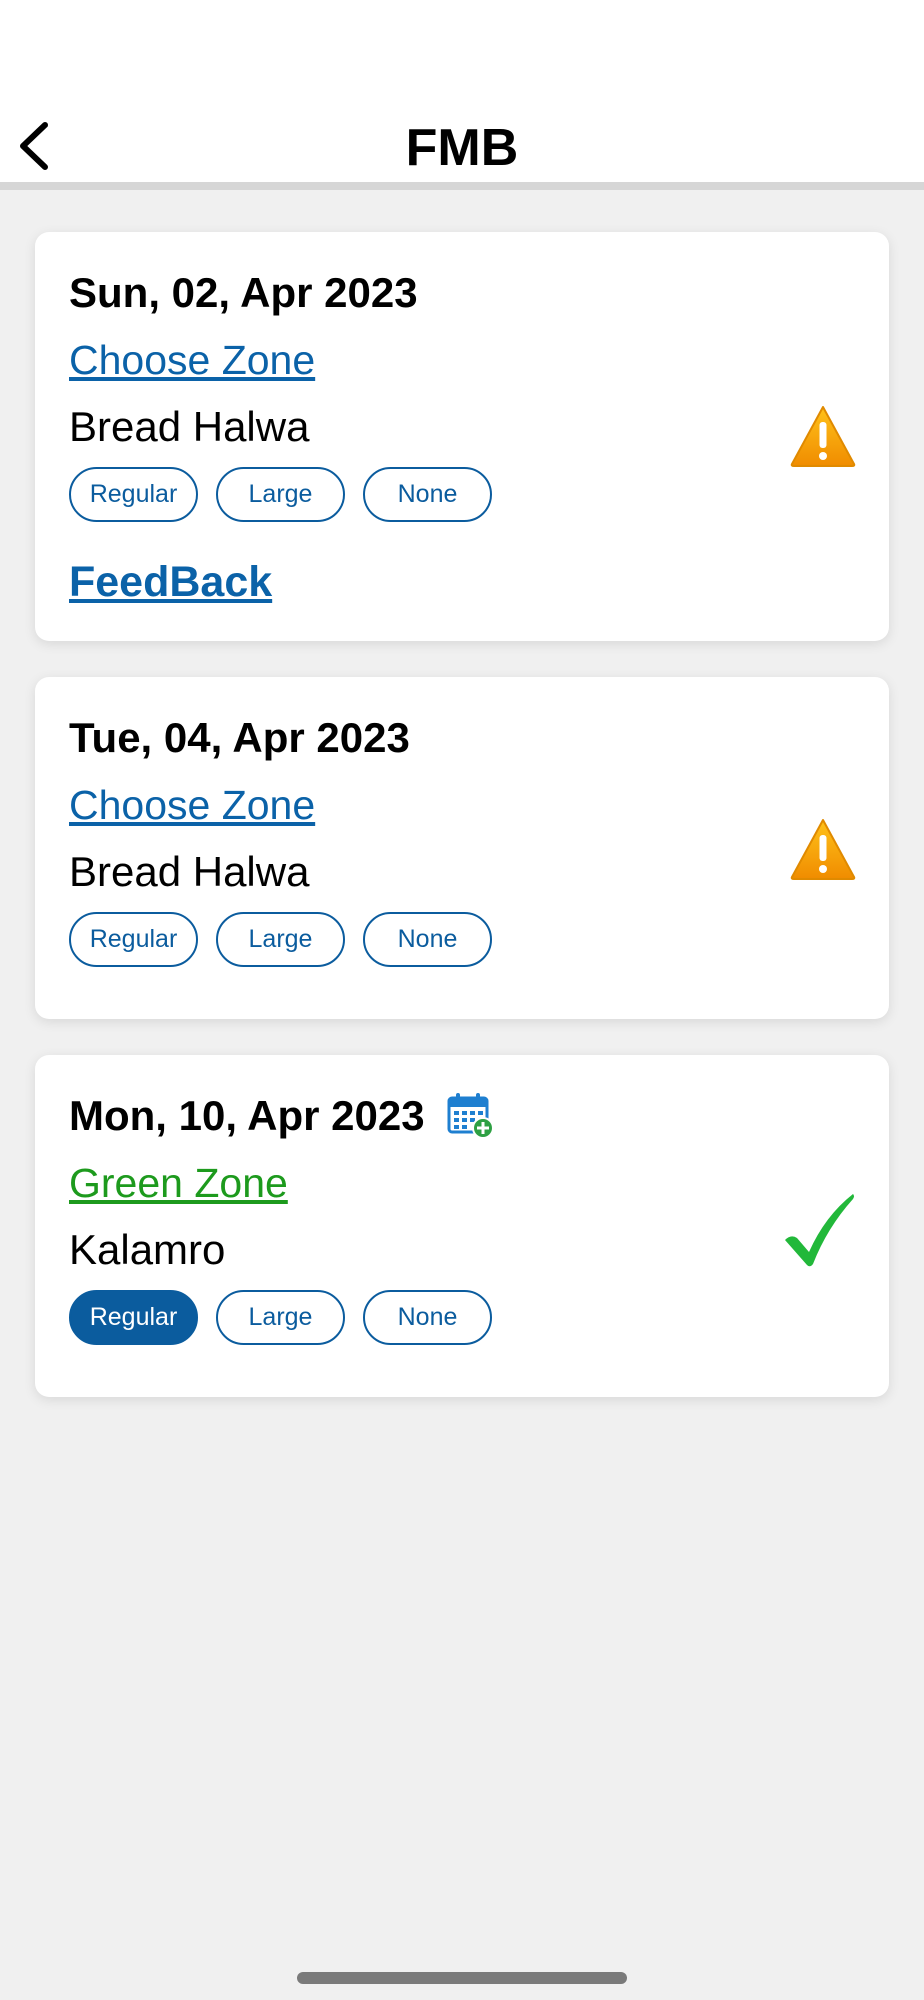  What do you see at coordinates (462, 1978) in the screenshot?
I see `home-indicator` at bounding box center [462, 1978].